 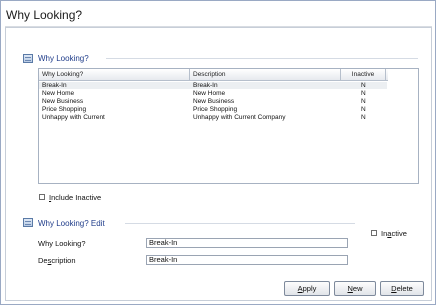 I want to click on description-label: Description, so click(x=57, y=260).